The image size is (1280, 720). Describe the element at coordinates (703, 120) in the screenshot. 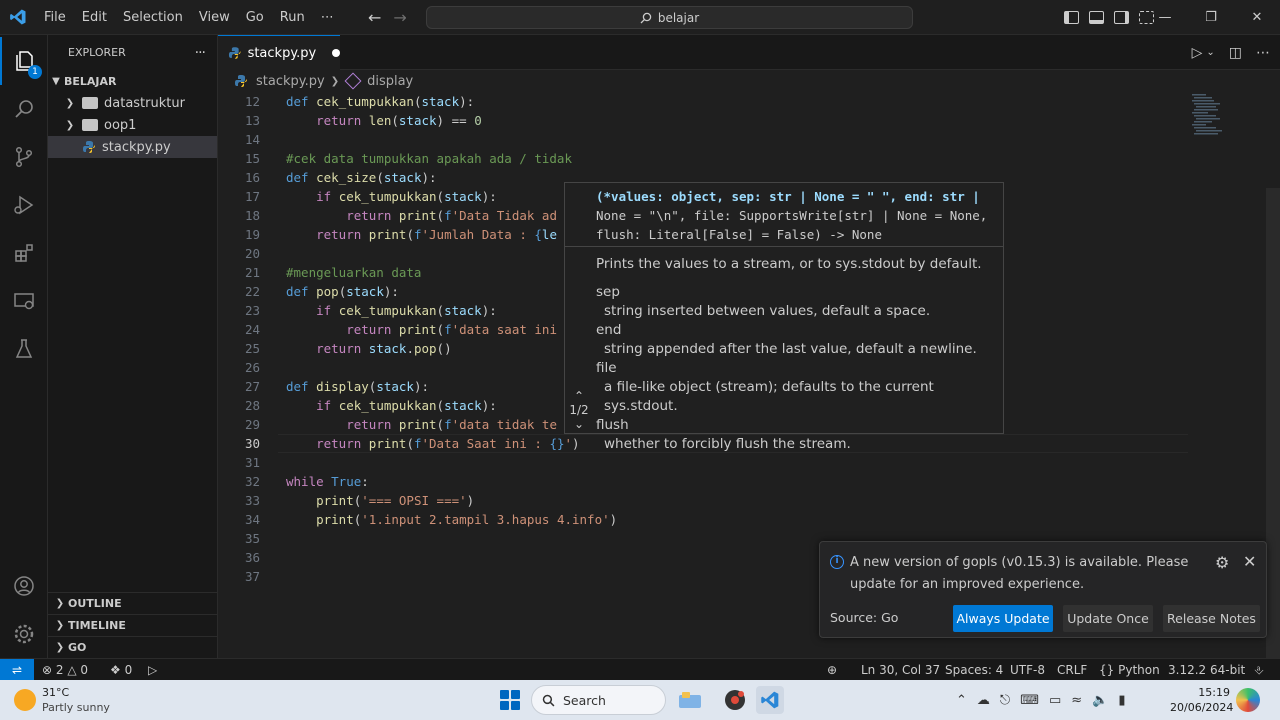

I see `code-line: 13 return len(stack) == 0` at that location.